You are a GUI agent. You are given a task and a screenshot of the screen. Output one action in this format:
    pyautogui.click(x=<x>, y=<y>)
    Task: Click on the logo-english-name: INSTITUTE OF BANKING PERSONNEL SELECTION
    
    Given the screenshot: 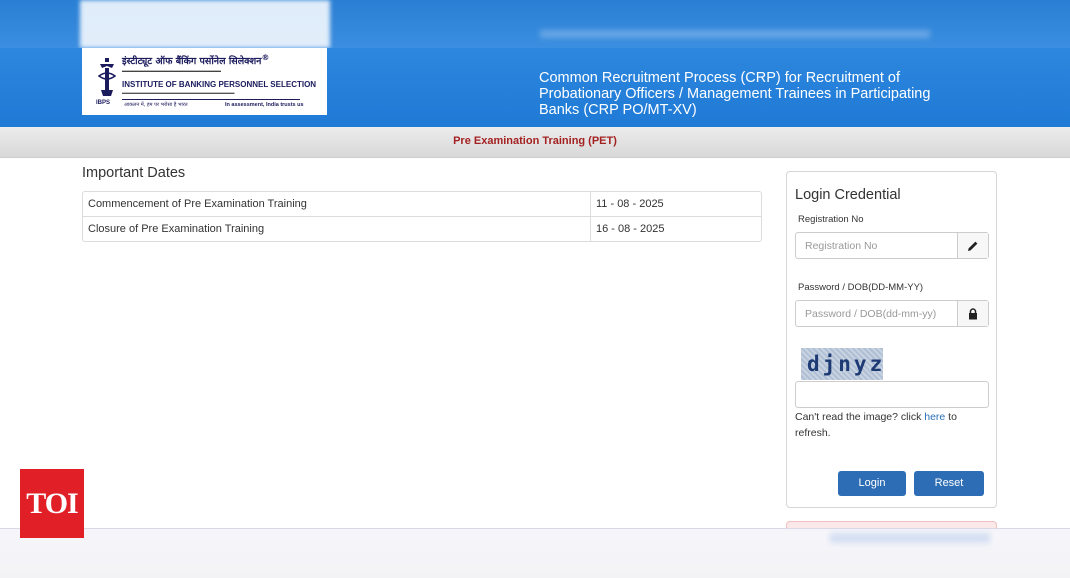 What is the action you would take?
    pyautogui.click(x=219, y=84)
    